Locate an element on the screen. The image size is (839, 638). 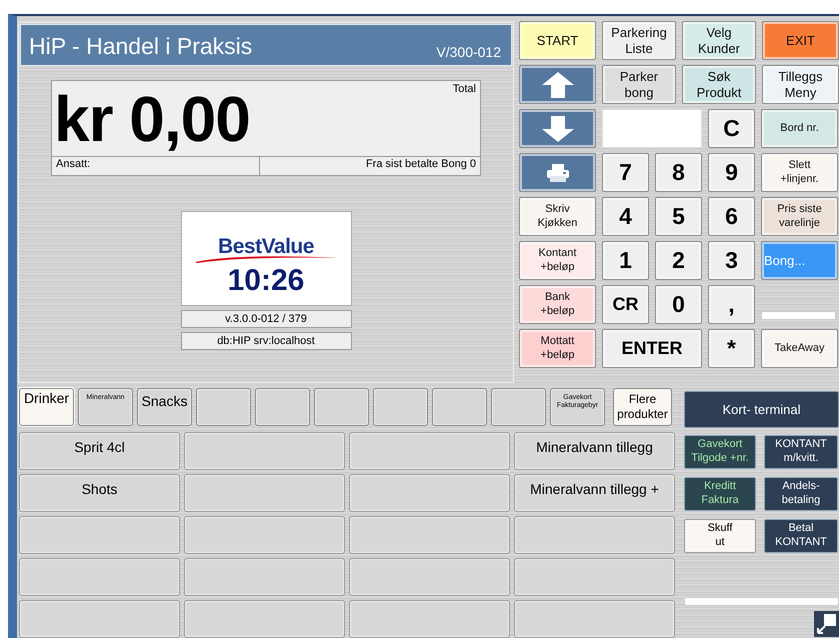
info-text: db:HIP srv:localhost is located at coordinates (266, 341).